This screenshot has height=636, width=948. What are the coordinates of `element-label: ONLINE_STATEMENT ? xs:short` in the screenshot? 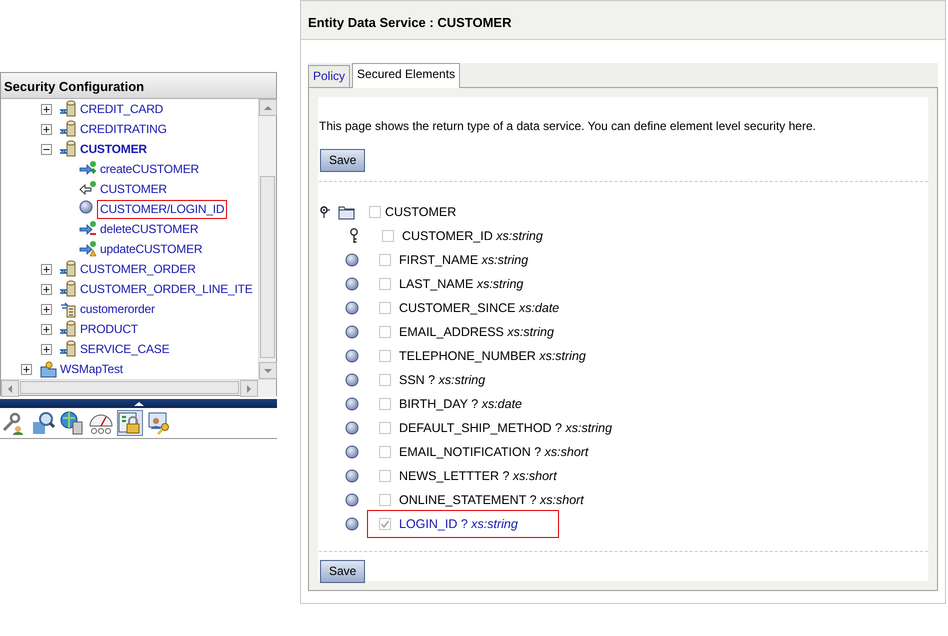 It's located at (491, 500).